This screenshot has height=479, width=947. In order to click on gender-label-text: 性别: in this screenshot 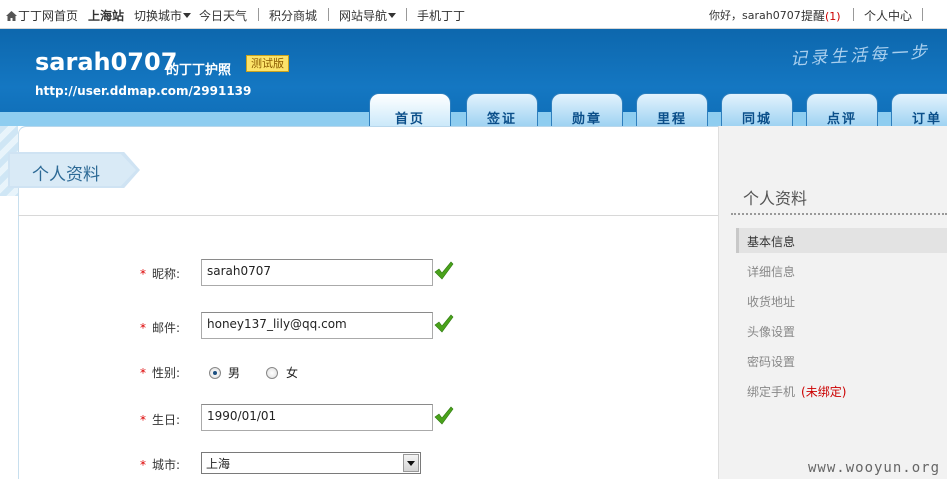, I will do `click(166, 373)`.